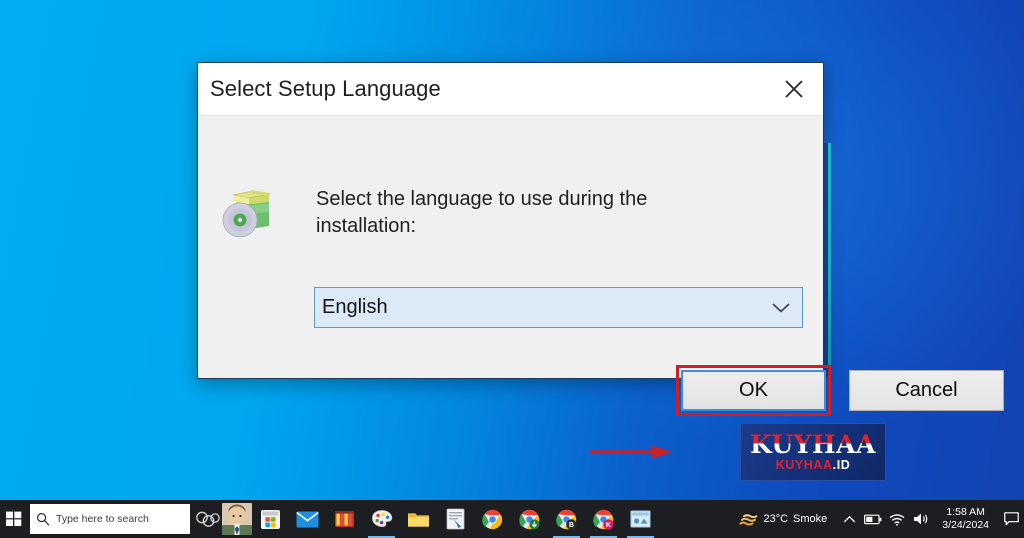  What do you see at coordinates (102, 519) in the screenshot?
I see `search-placeholder: Type here to search` at bounding box center [102, 519].